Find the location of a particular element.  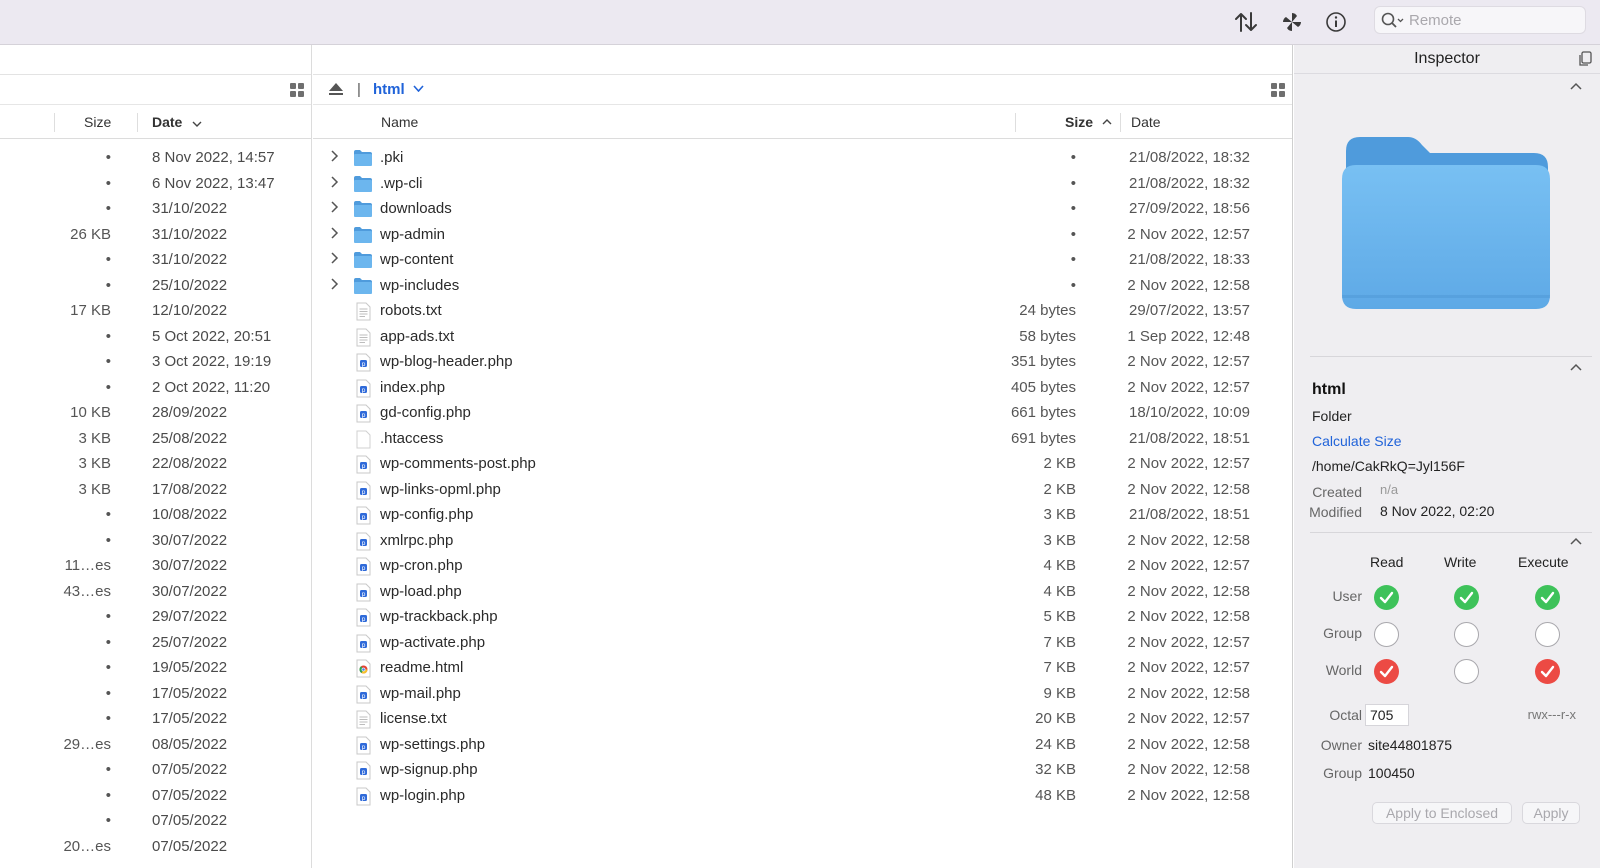

file-row: p wp-load.php 4 KB 2 Nov 2022, 12:58 is located at coordinates (802, 592).